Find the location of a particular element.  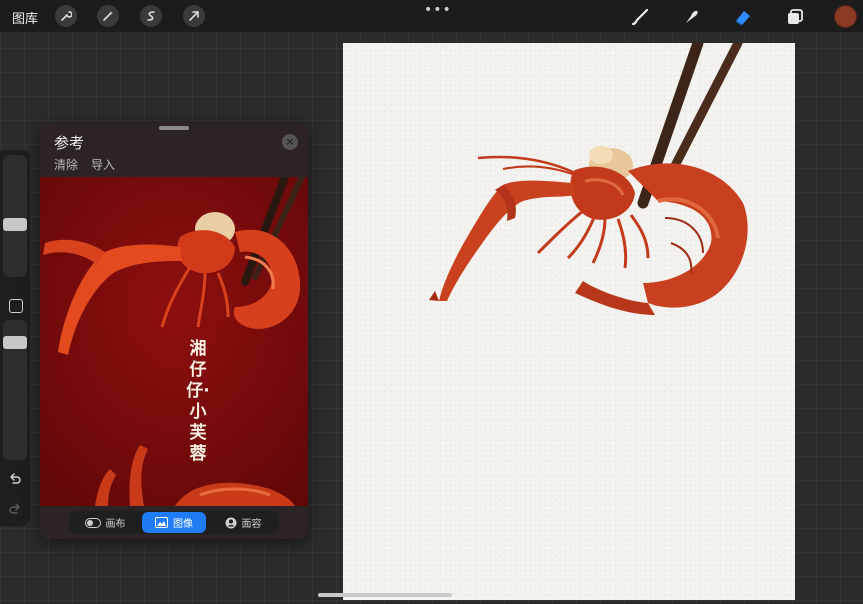

transform-arrow-icon is located at coordinates (194, 16).